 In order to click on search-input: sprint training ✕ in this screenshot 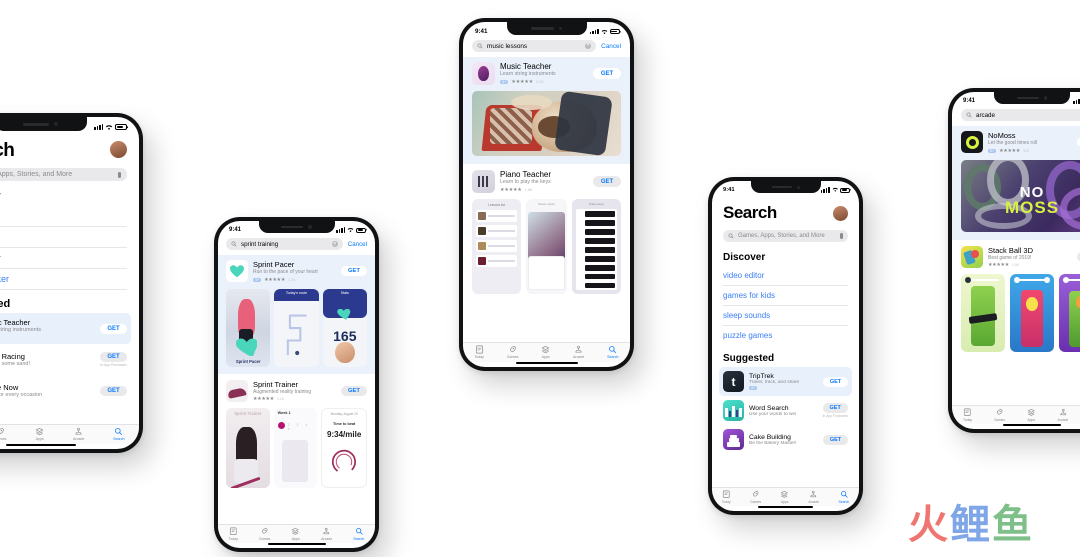, I will do `click(284, 244)`.